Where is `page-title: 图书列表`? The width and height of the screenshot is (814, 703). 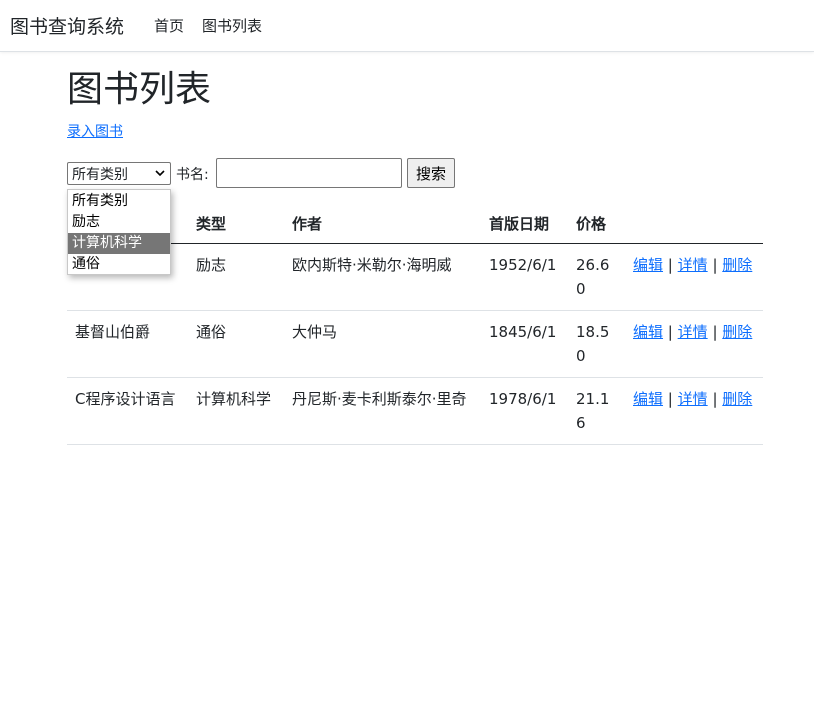
page-title: 图书列表 is located at coordinates (139, 89).